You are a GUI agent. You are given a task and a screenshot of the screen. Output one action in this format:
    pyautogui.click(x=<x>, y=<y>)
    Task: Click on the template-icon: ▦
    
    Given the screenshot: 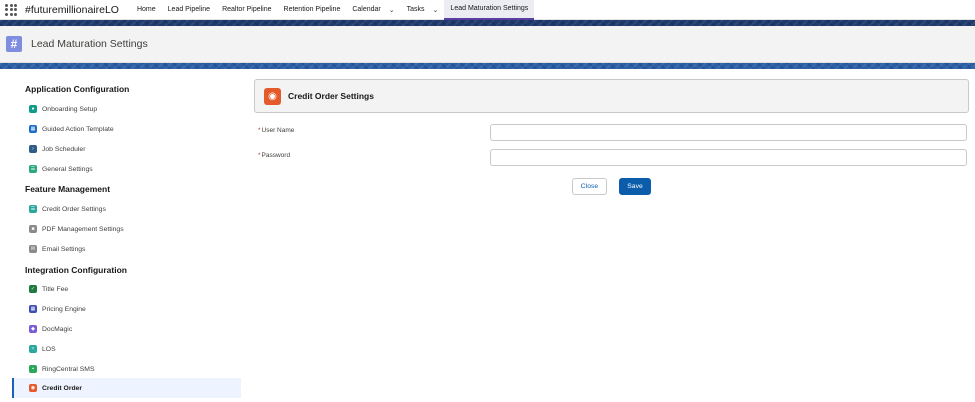 What is the action you would take?
    pyautogui.click(x=33, y=129)
    